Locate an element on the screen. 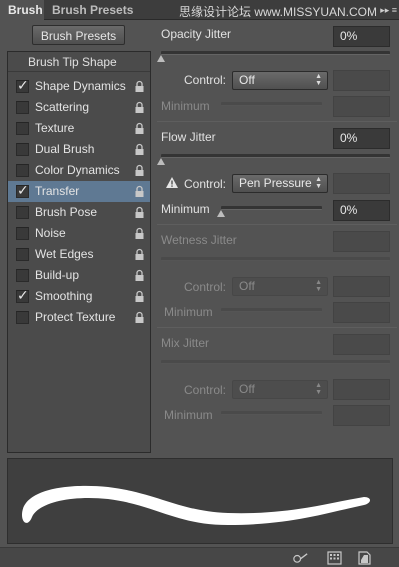 This screenshot has height=567, width=399. flow-minimum-slider-thumb is located at coordinates (221, 213).